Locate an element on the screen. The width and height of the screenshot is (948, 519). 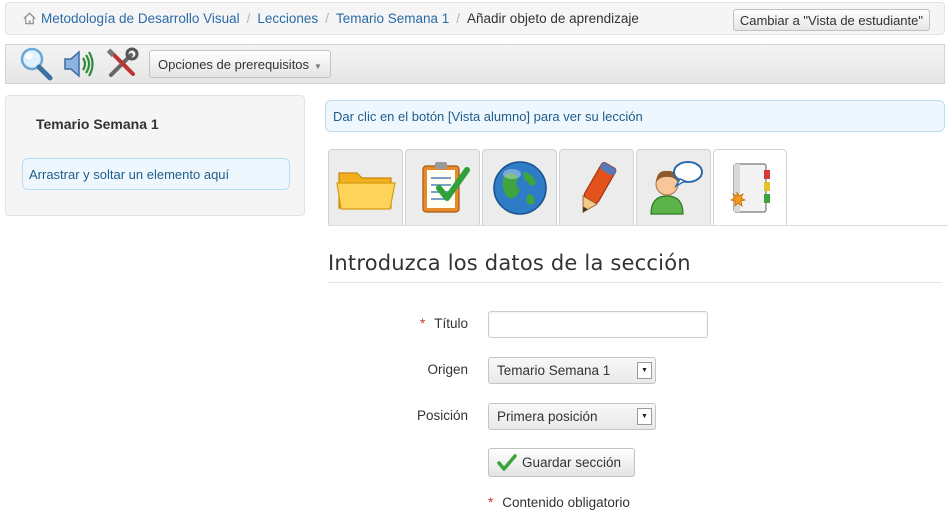
tab-user-chat is located at coordinates (673, 187).